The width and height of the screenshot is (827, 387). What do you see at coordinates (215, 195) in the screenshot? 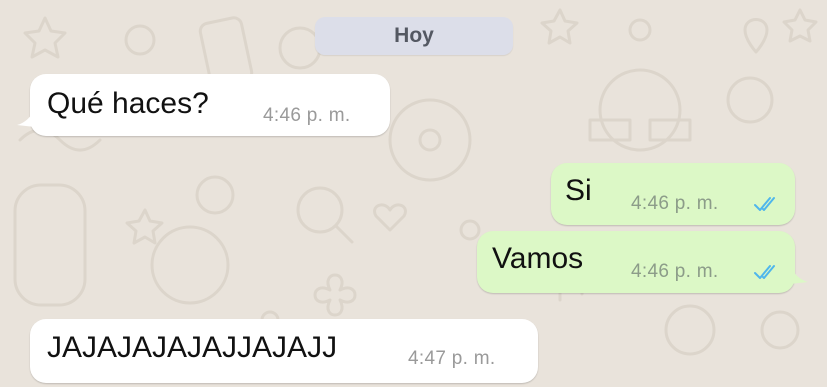
I see `bubble-doodle-icon` at bounding box center [215, 195].